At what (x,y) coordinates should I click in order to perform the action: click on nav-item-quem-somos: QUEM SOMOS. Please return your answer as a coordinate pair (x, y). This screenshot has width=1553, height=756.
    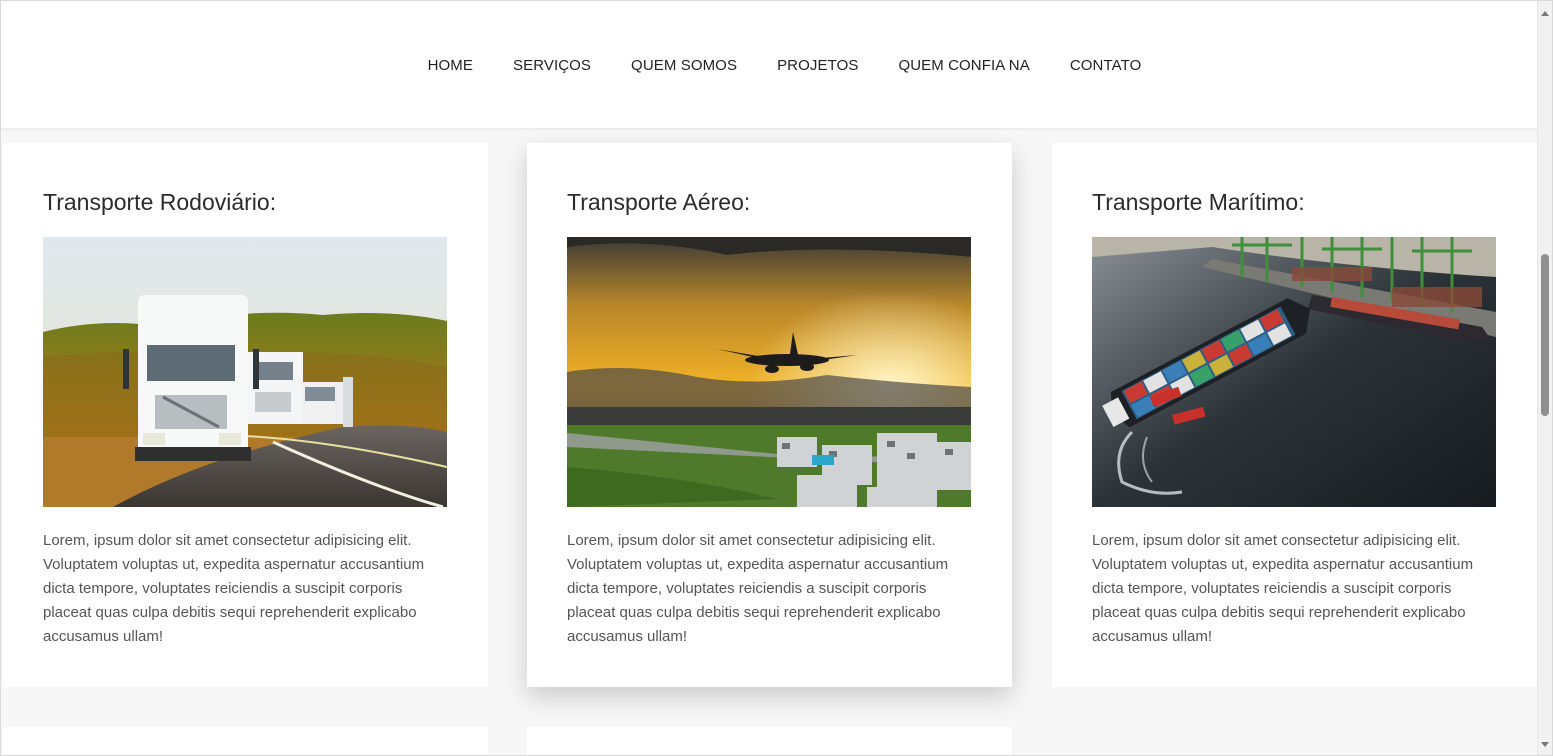
    Looking at the image, I should click on (684, 65).